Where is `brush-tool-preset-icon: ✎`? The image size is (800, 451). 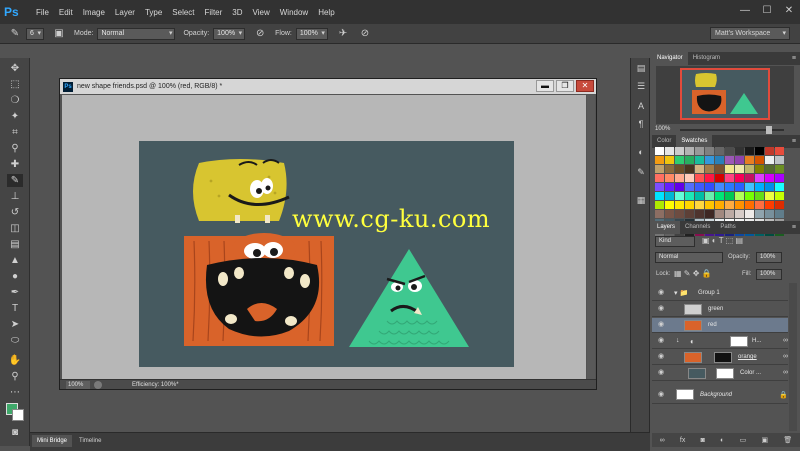 brush-tool-preset-icon: ✎ is located at coordinates (15, 34).